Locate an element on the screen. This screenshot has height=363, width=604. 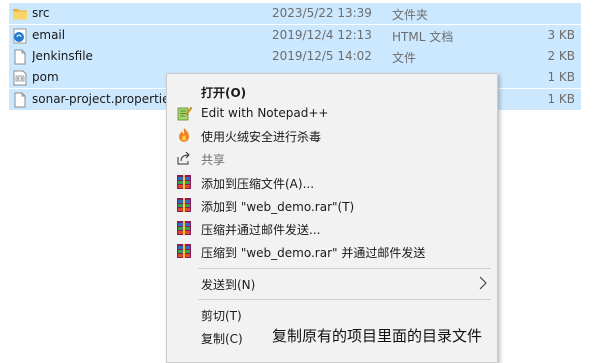
menu-item-label: 压缩到 "web_demo.rar" 并通过邮件发送 is located at coordinates (313, 253).